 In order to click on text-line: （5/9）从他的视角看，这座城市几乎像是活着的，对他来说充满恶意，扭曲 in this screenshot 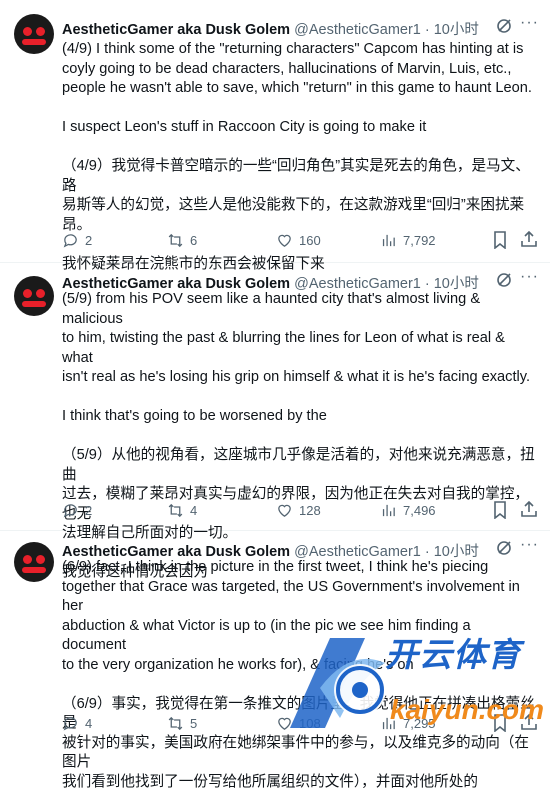, I will do `click(299, 465)`.